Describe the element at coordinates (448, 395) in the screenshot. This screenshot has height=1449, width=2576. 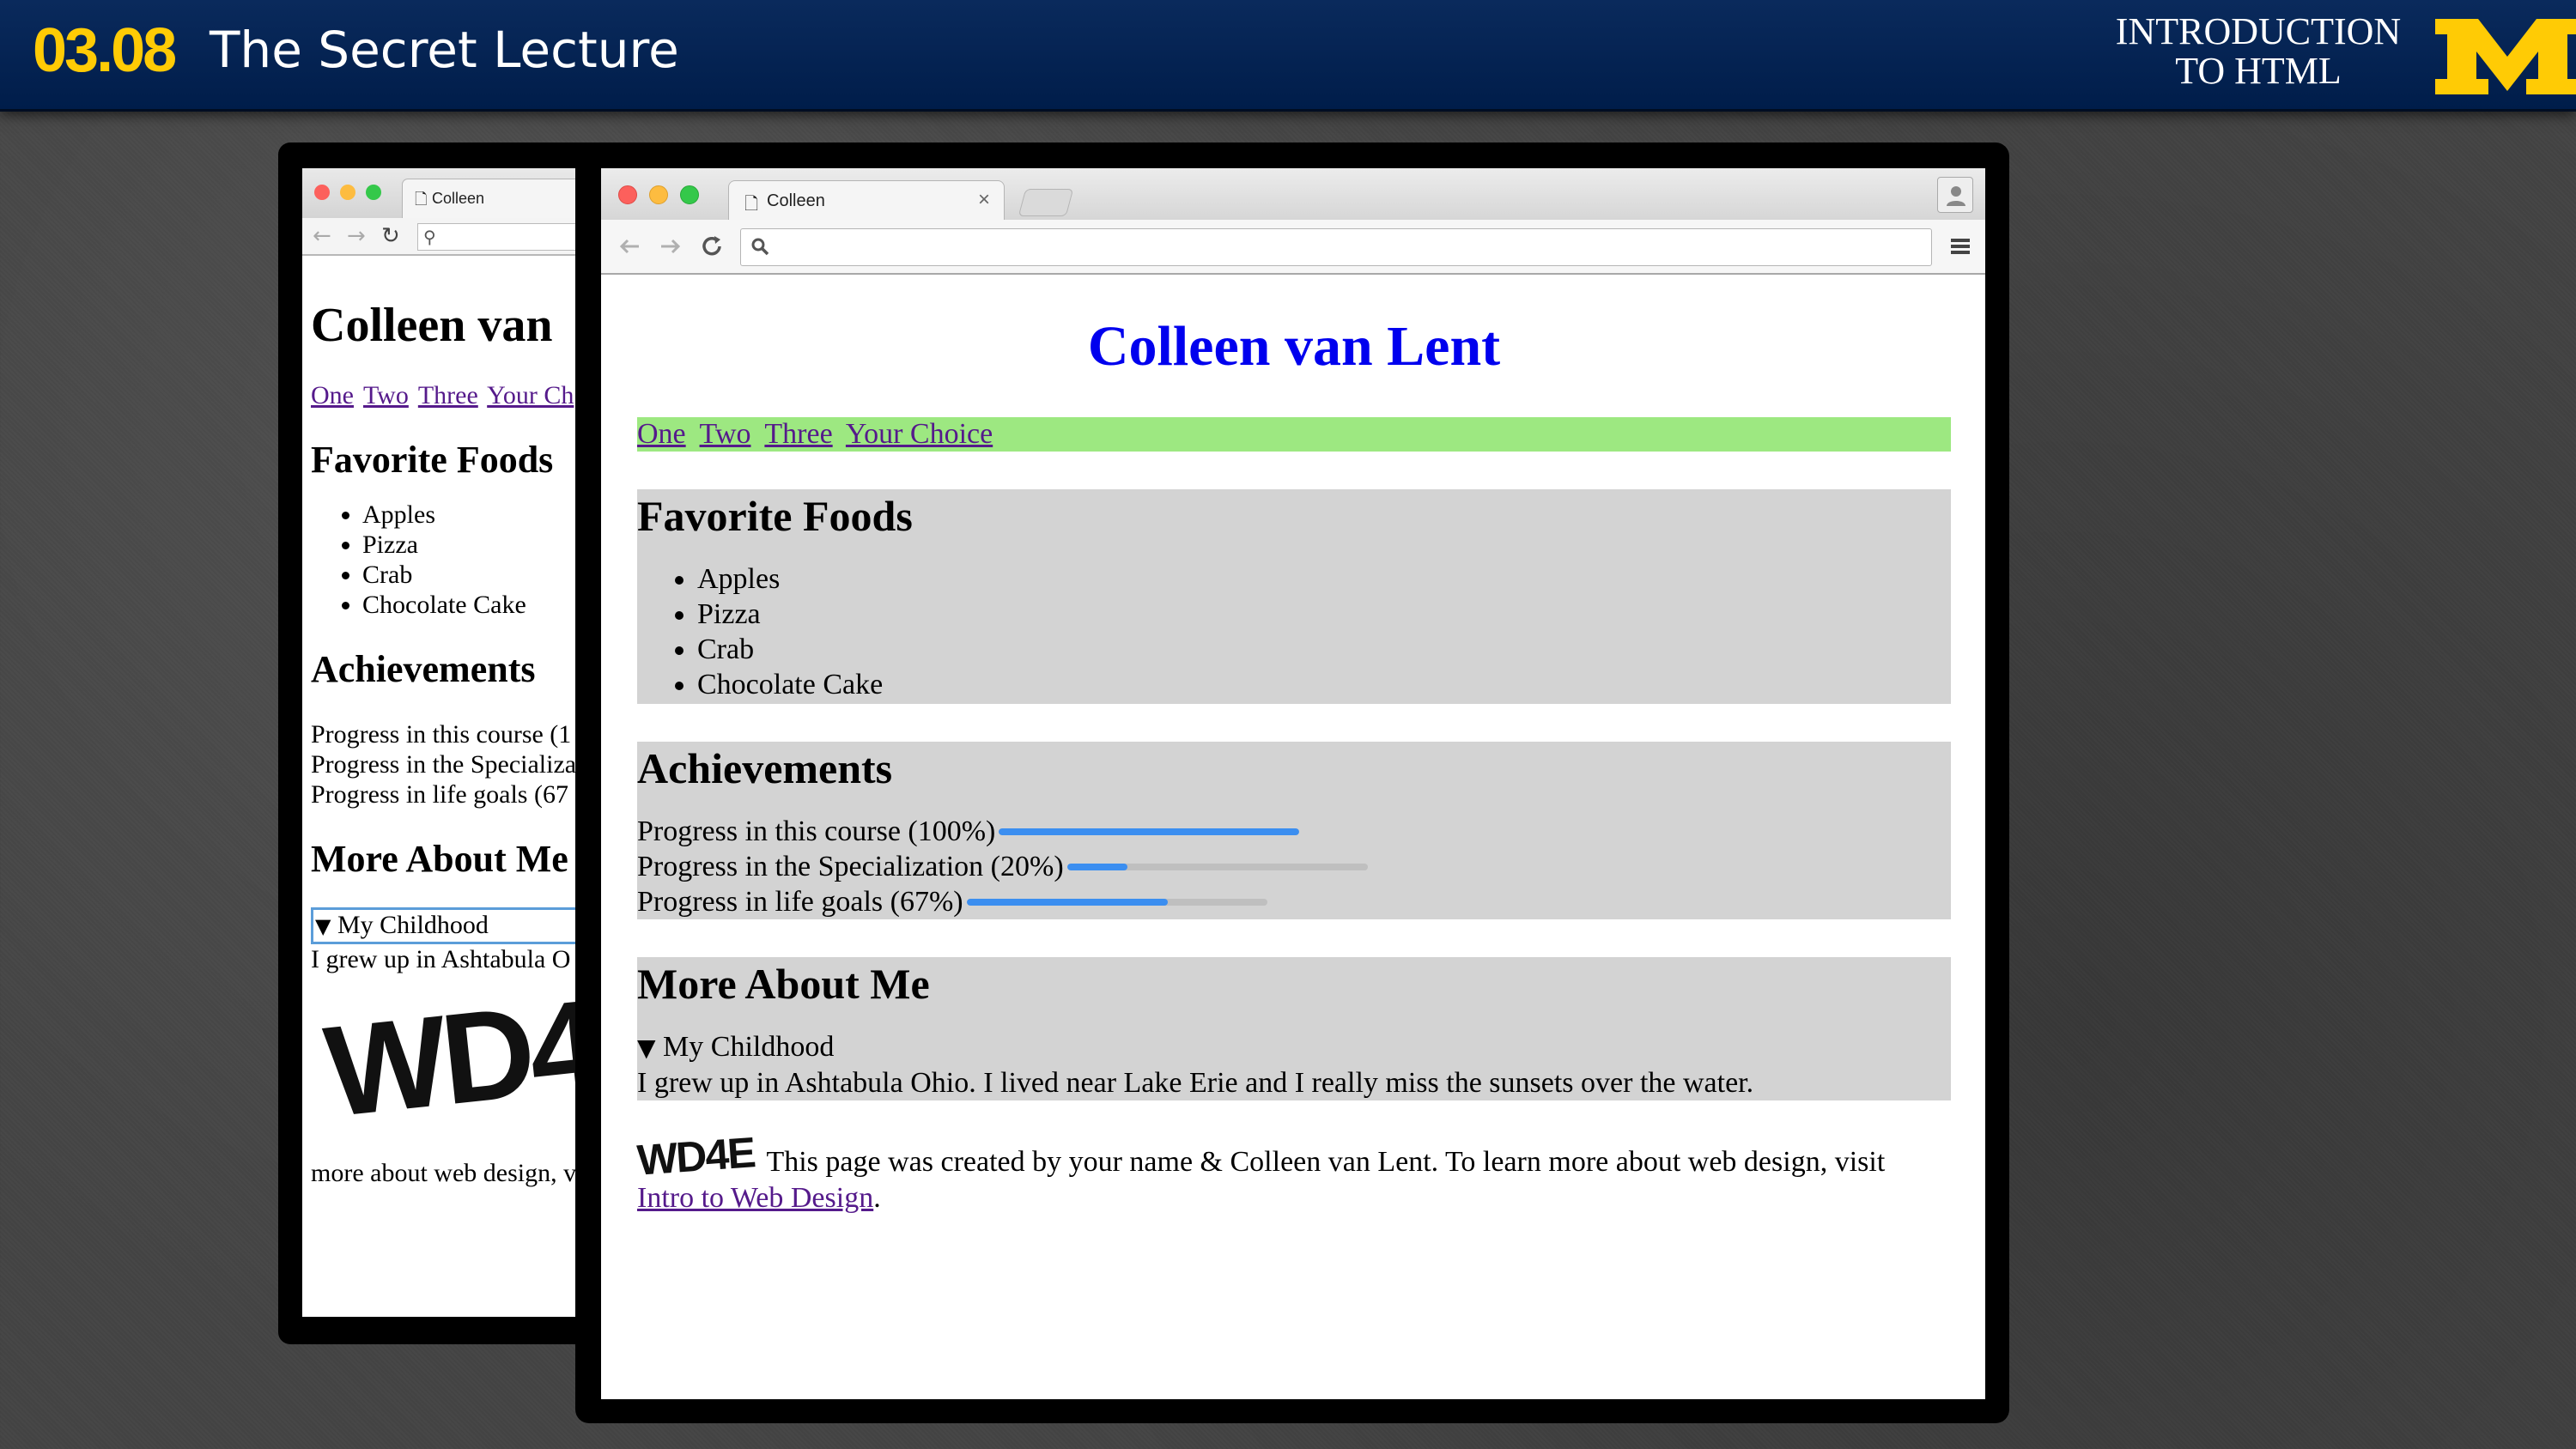
I see `back-nav-link-three: Three` at that location.